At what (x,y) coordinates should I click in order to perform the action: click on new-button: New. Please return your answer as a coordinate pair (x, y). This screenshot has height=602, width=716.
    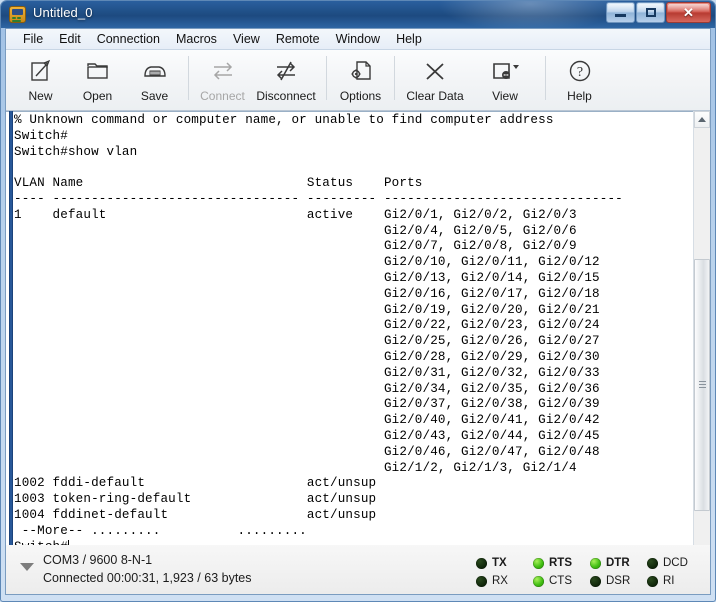
    Looking at the image, I should click on (40, 79).